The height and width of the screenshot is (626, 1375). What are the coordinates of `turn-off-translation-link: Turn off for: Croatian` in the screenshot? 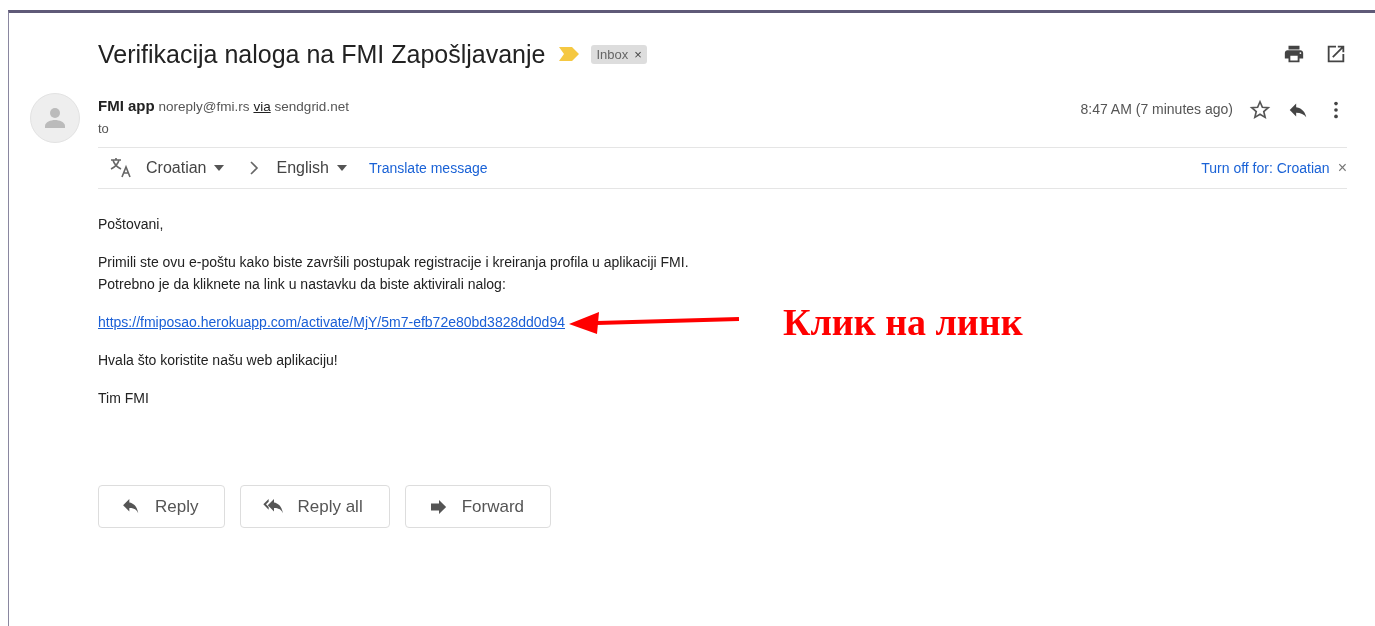 It's located at (1265, 168).